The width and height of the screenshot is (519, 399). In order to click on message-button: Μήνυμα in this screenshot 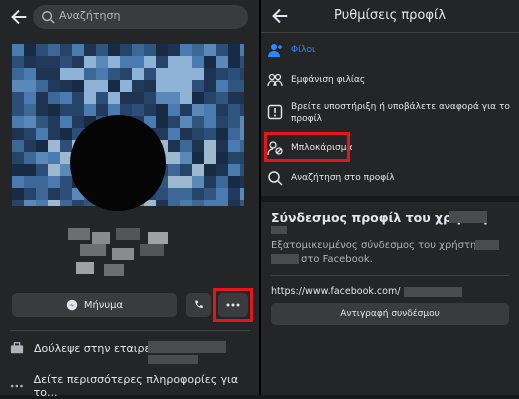, I will do `click(94, 305)`.